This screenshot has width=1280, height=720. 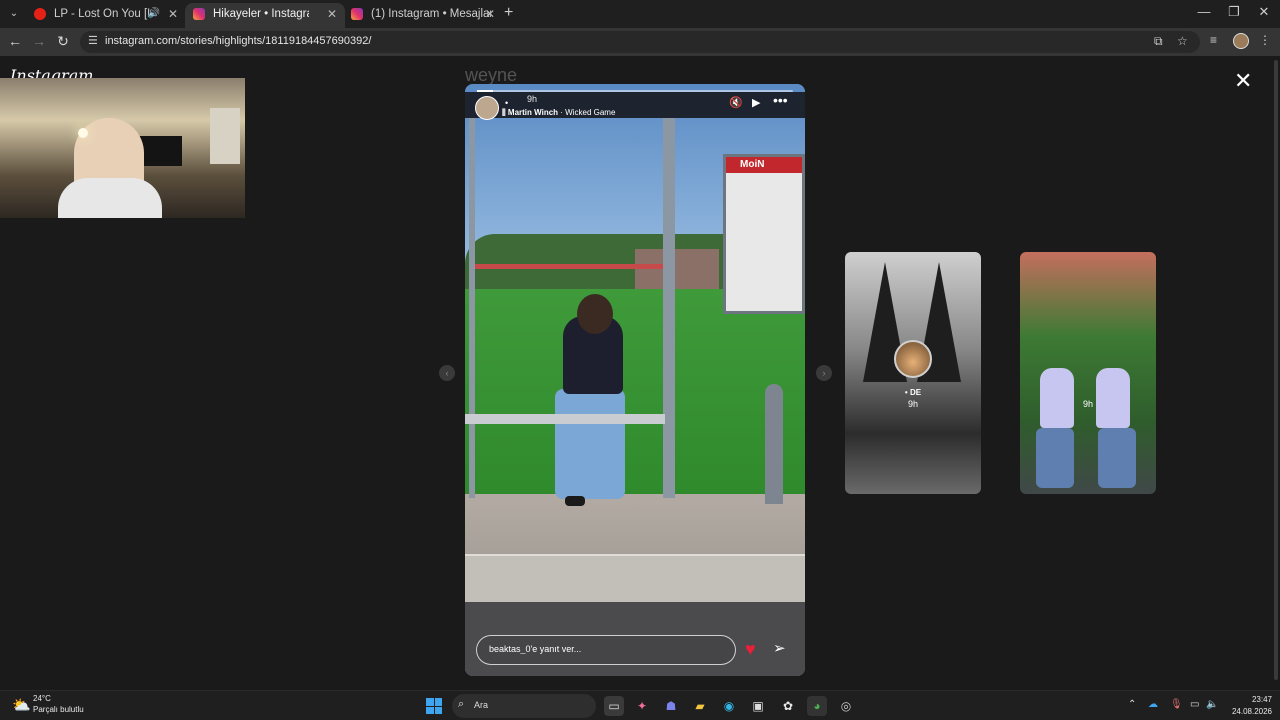 I want to click on app-icon: ◎, so click(x=846, y=706).